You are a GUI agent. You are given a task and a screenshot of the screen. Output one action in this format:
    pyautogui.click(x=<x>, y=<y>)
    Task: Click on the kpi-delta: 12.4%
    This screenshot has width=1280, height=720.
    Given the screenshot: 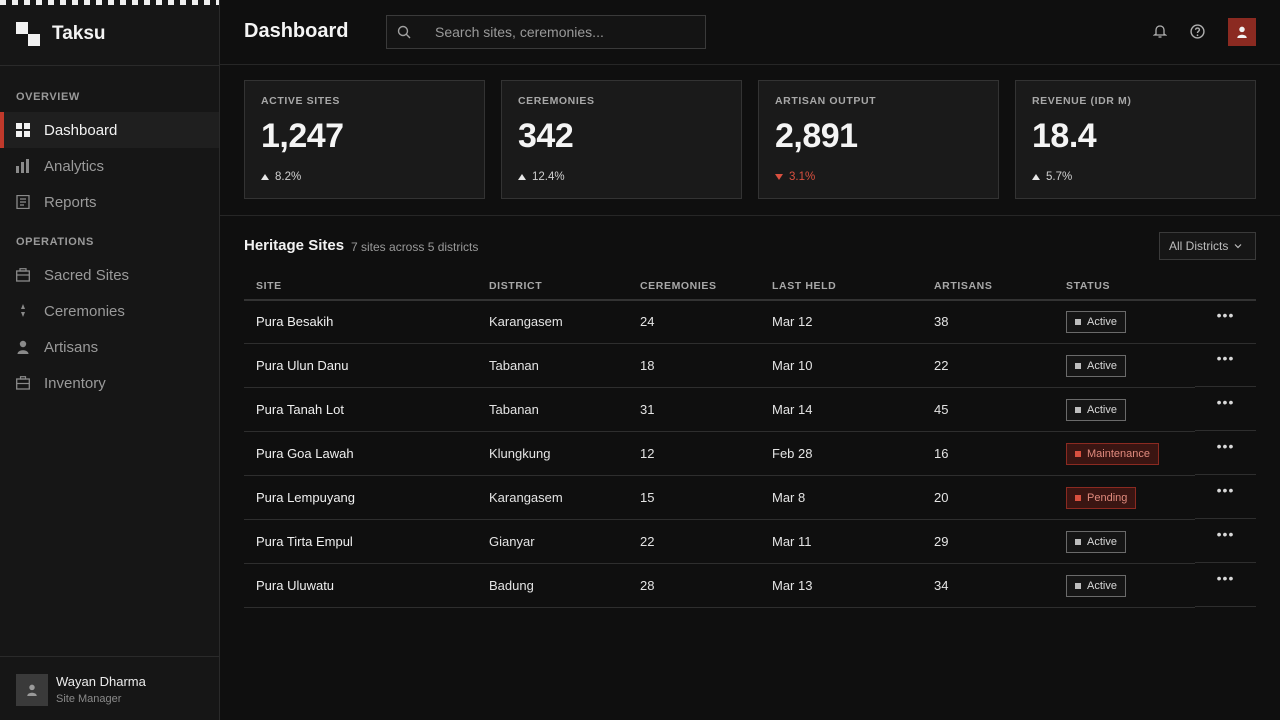 What is the action you would take?
    pyautogui.click(x=541, y=177)
    